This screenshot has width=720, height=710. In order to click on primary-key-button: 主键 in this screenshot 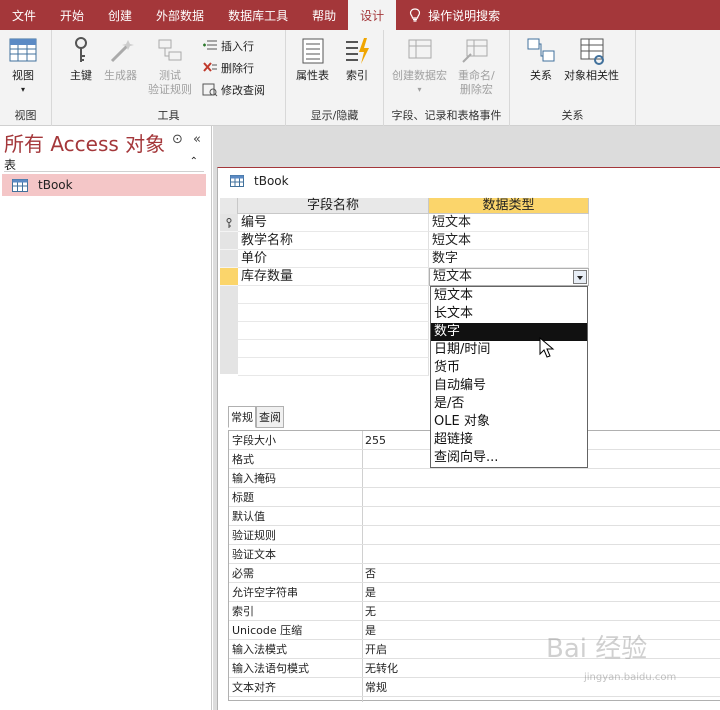, I will do `click(81, 59)`.